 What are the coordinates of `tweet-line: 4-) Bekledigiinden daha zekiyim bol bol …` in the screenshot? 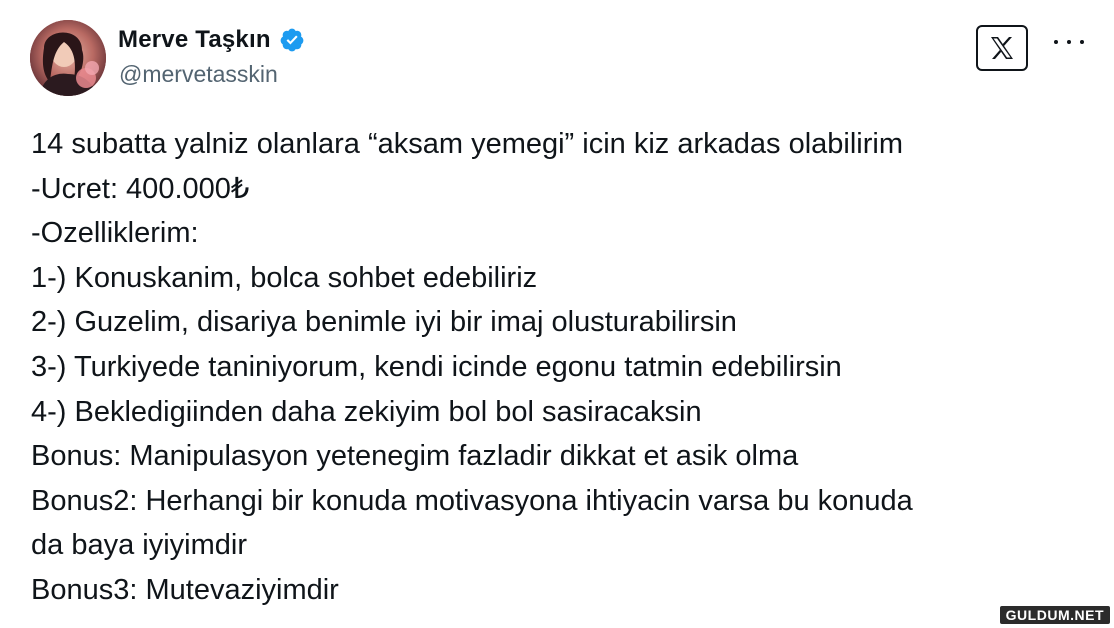 It's located at (366, 411).